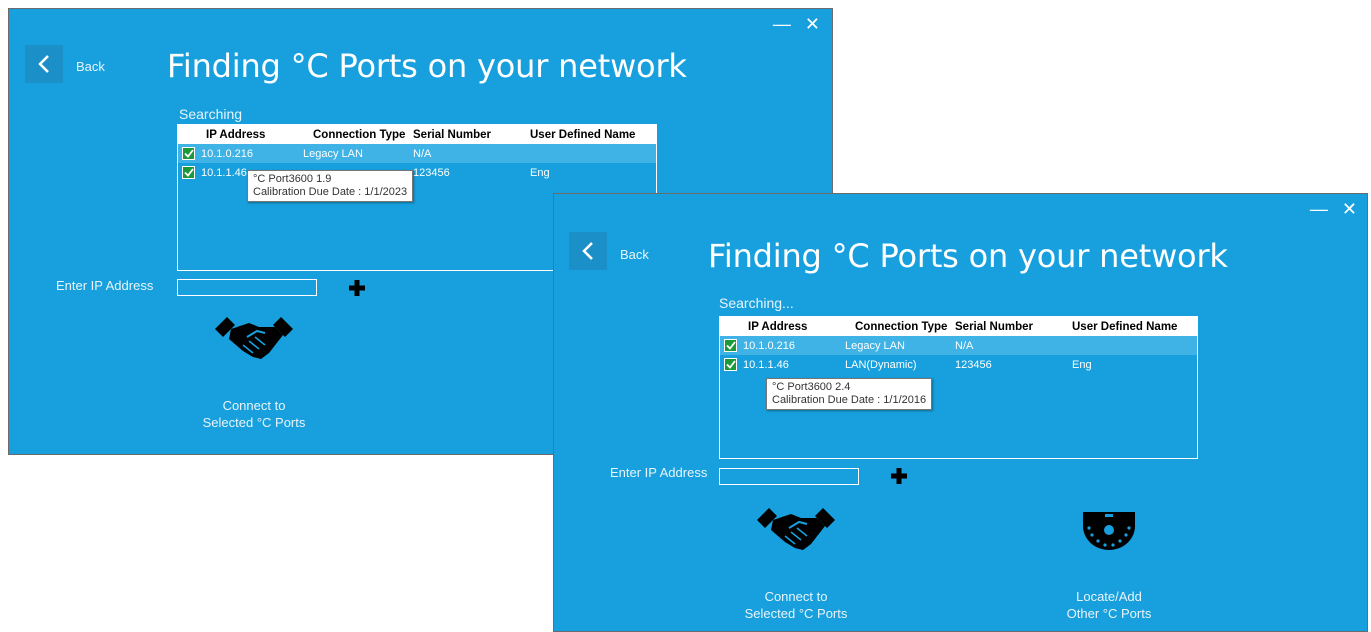  What do you see at coordinates (849, 400) in the screenshot?
I see `tooltip-calibration: Calibration Due Date : 1/1/2016` at bounding box center [849, 400].